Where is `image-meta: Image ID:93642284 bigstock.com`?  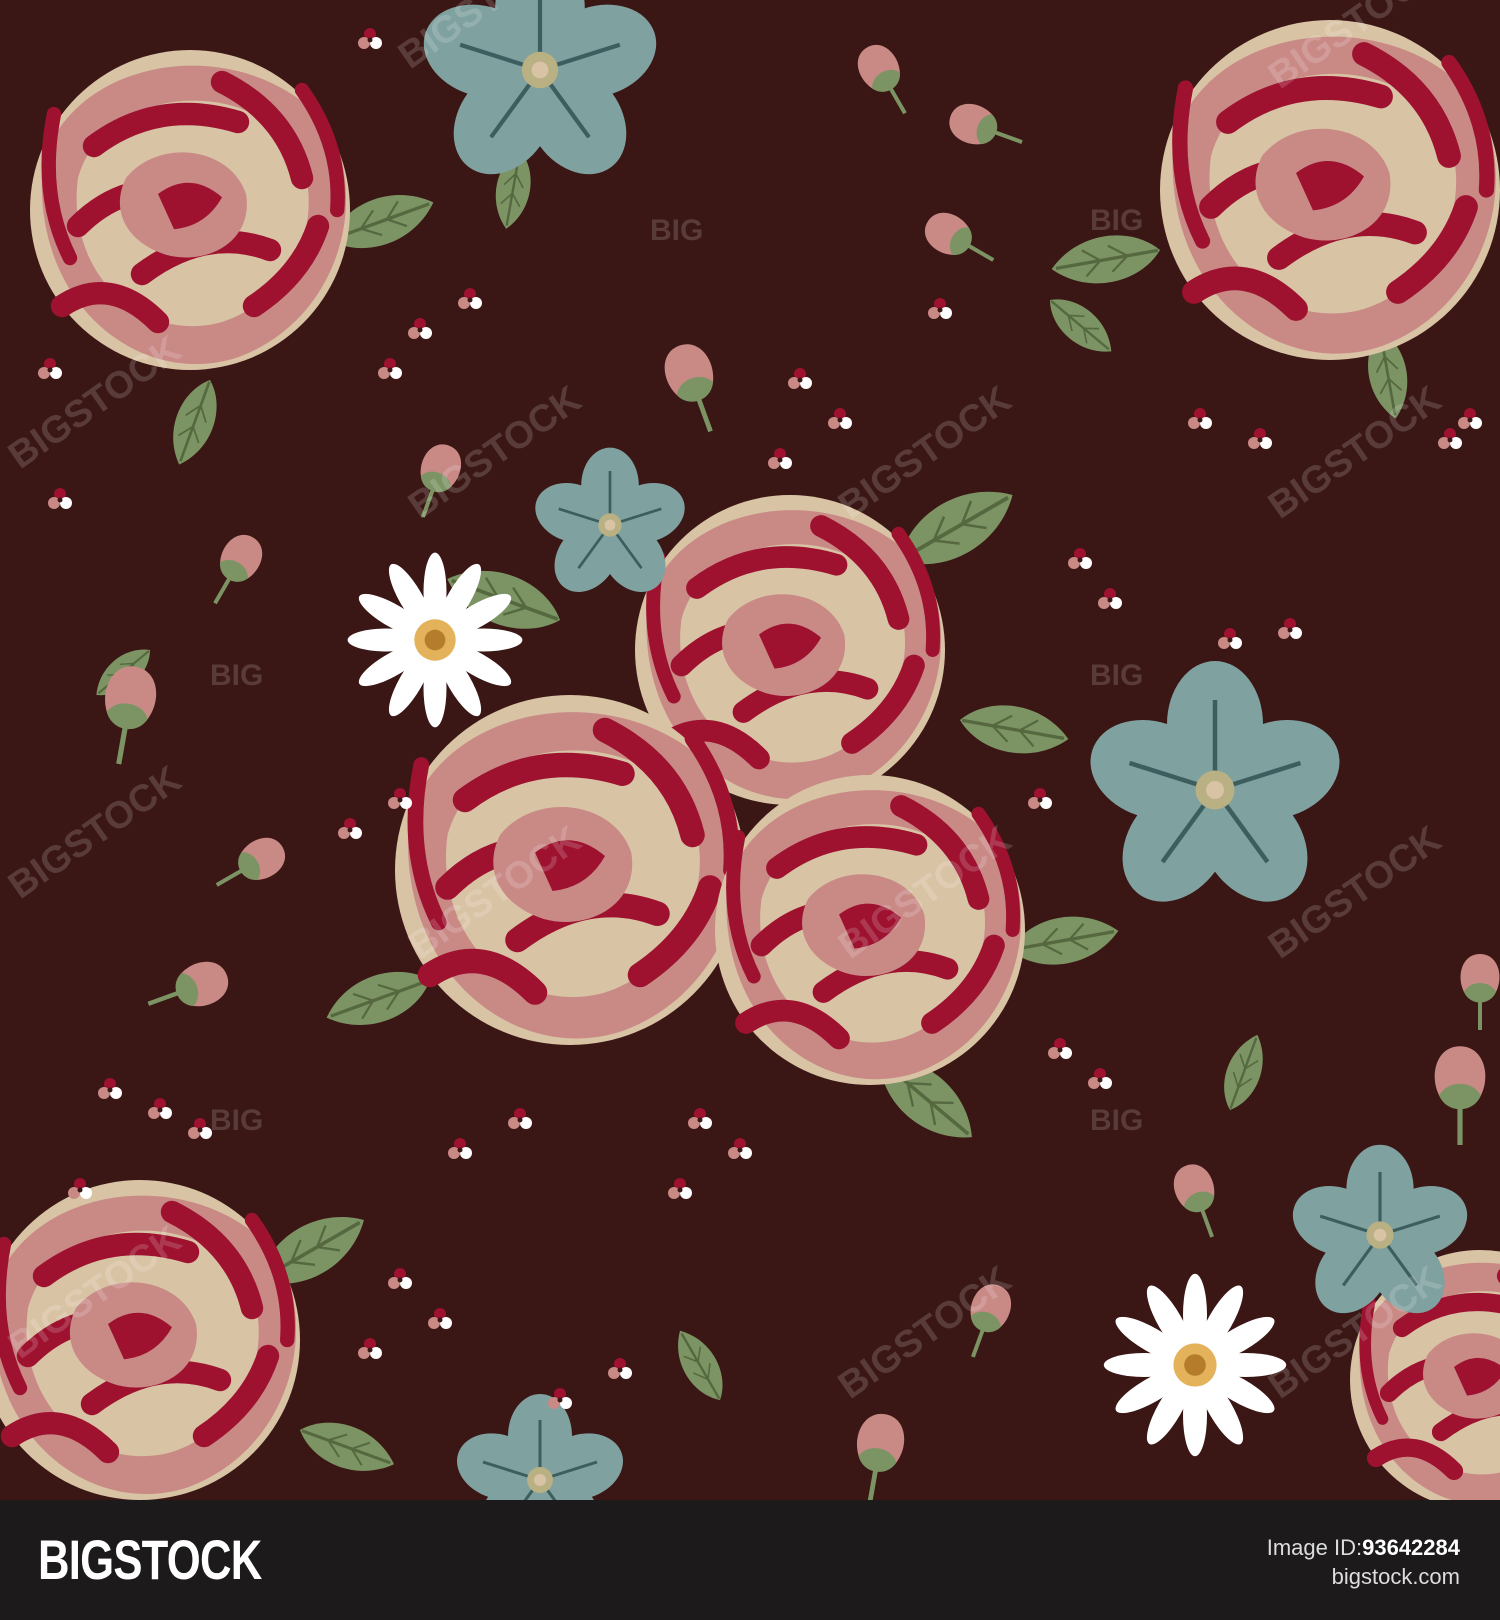 image-meta: Image ID:93642284 bigstock.com is located at coordinates (1363, 1563).